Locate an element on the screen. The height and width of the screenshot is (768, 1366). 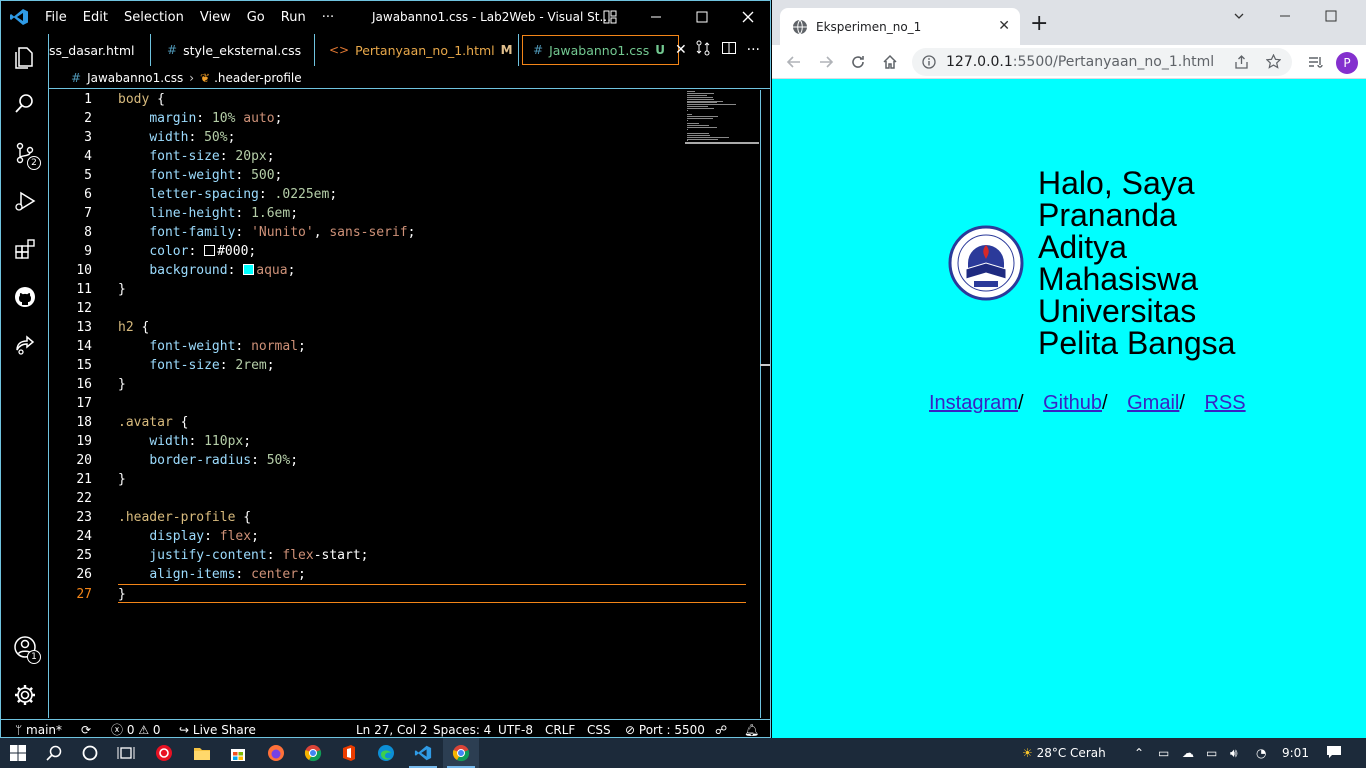
code-line: 20 border-radius: 50%; is located at coordinates (370, 460).